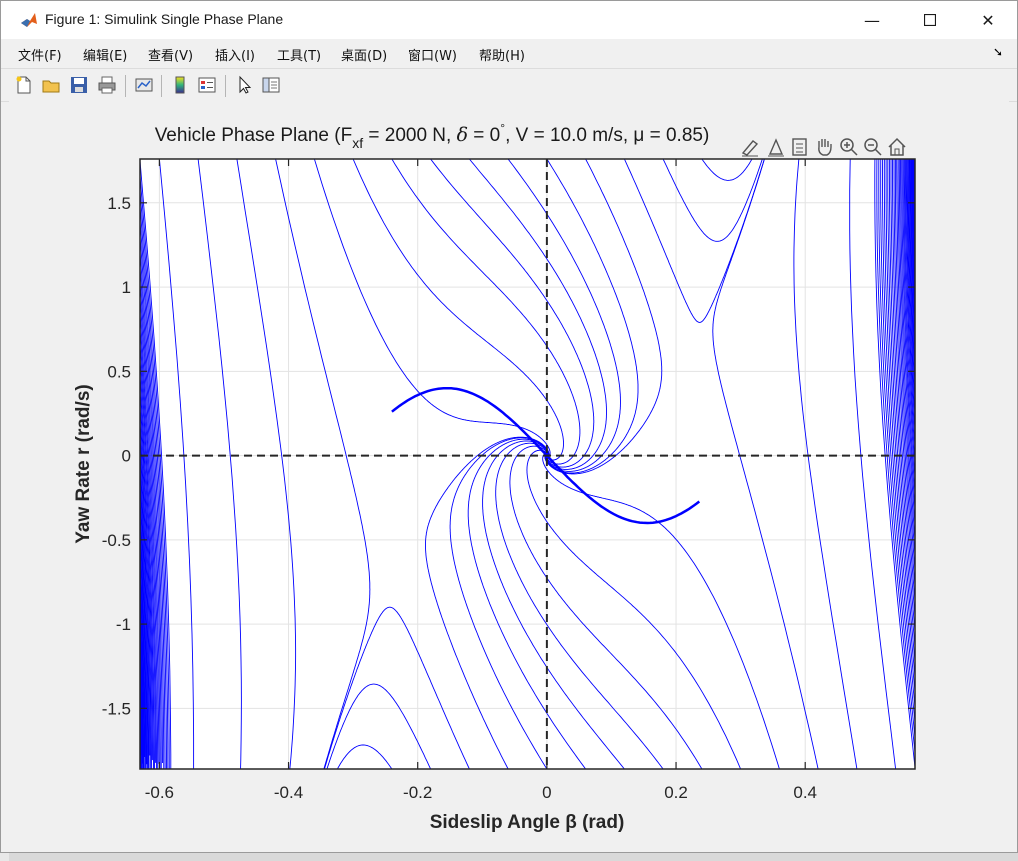 The height and width of the screenshot is (861, 1018). I want to click on window-title: Figure 1: Simulink Single Phase Plane, so click(164, 19).